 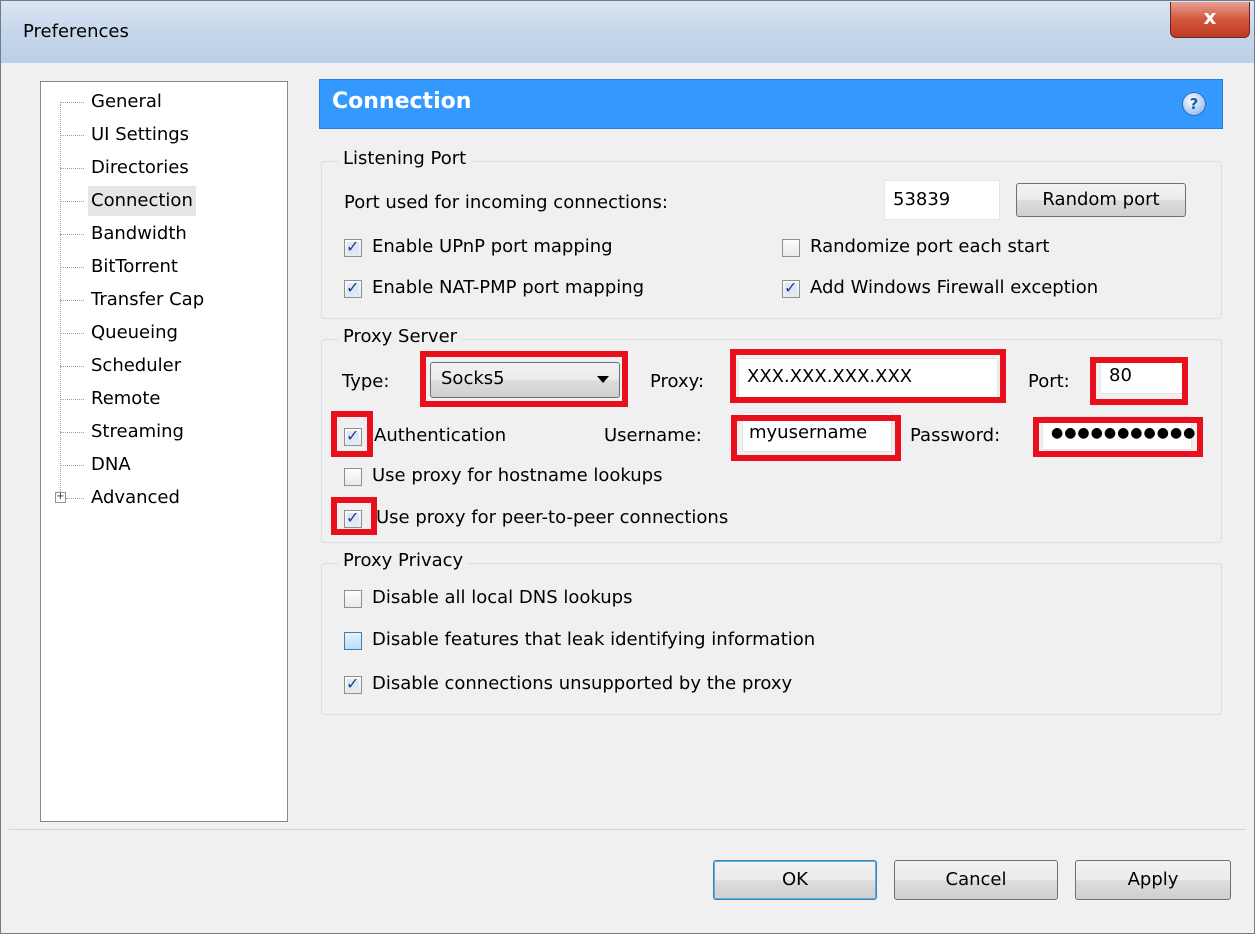 What do you see at coordinates (816, 438) in the screenshot?
I see `highlight-username` at bounding box center [816, 438].